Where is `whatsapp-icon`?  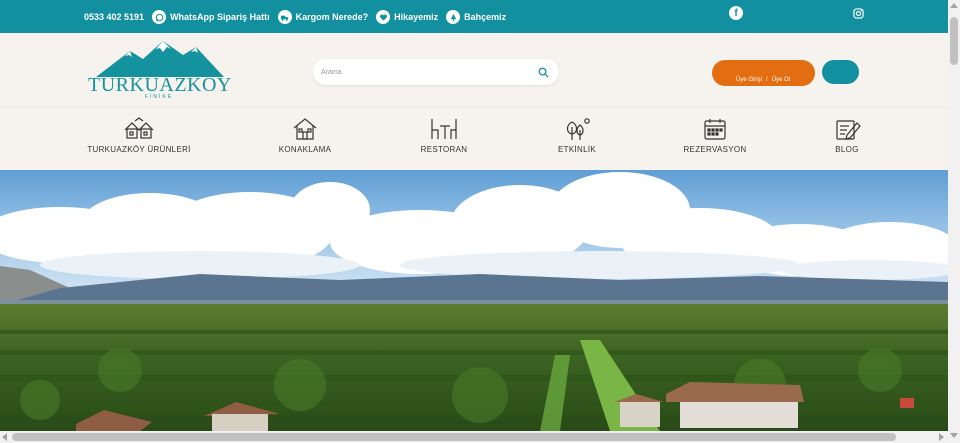
whatsapp-icon is located at coordinates (159, 17).